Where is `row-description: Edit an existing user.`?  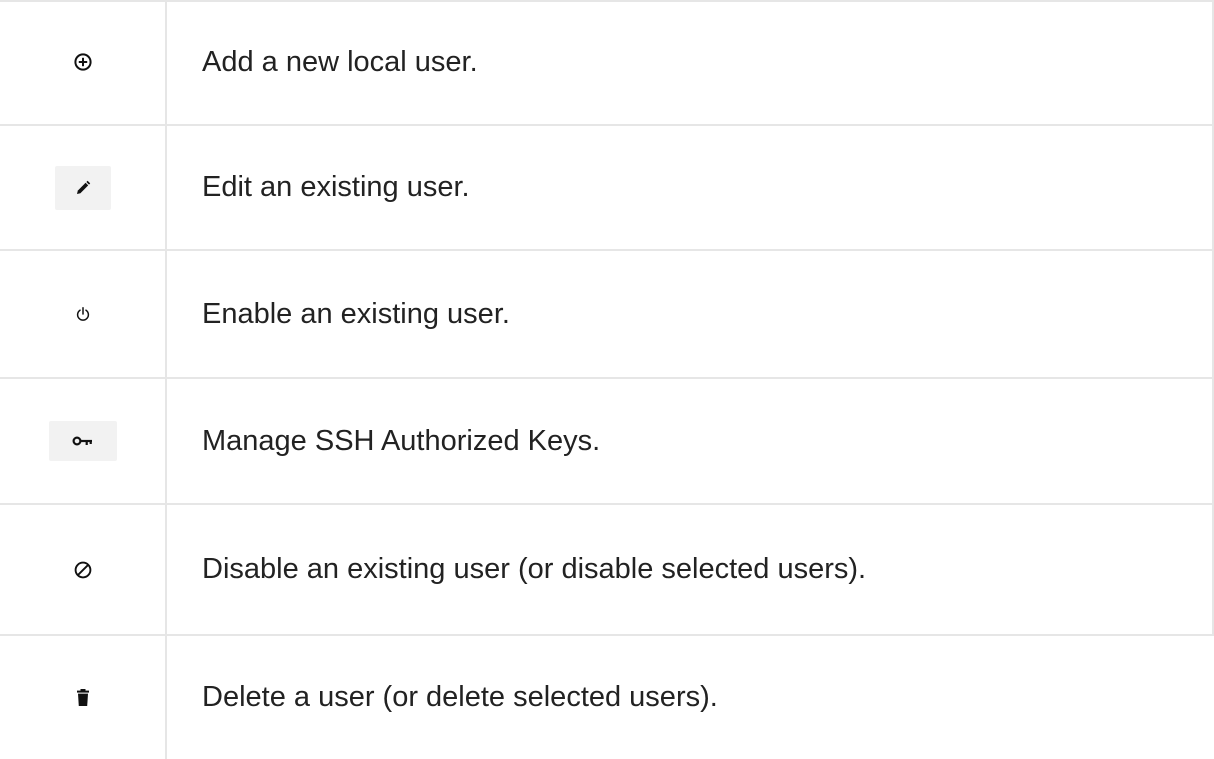 row-description: Edit an existing user. is located at coordinates (336, 187).